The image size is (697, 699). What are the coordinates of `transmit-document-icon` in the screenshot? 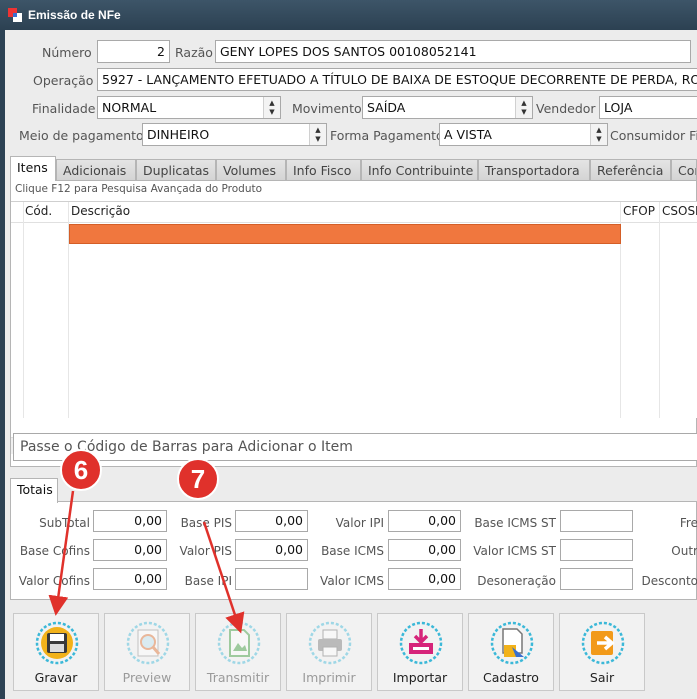 It's located at (239, 643).